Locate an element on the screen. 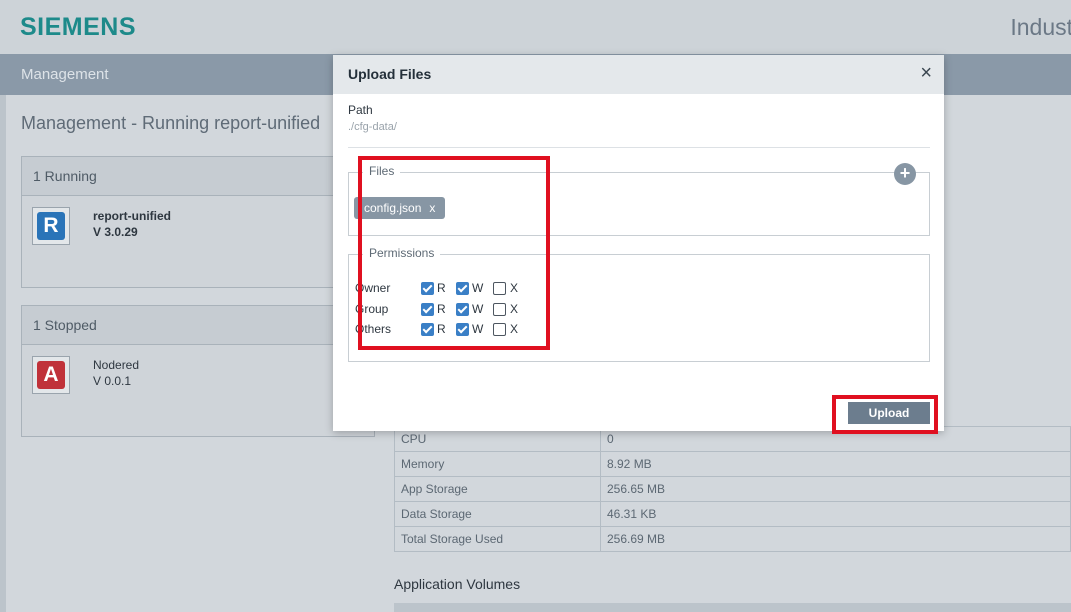 This screenshot has width=1071, height=612. table-row: App Storage 256.65 MB is located at coordinates (732, 489).